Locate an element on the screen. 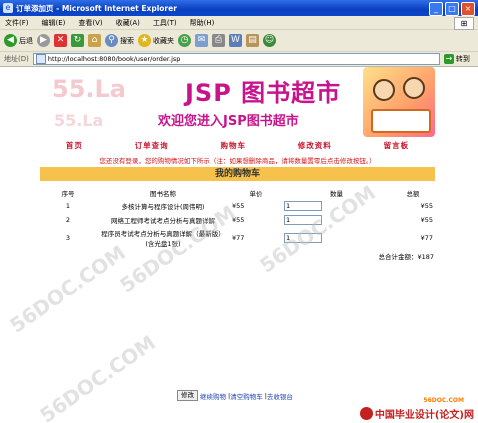 This screenshot has height=423, width=478. home-button: ⌂ is located at coordinates (94, 40).